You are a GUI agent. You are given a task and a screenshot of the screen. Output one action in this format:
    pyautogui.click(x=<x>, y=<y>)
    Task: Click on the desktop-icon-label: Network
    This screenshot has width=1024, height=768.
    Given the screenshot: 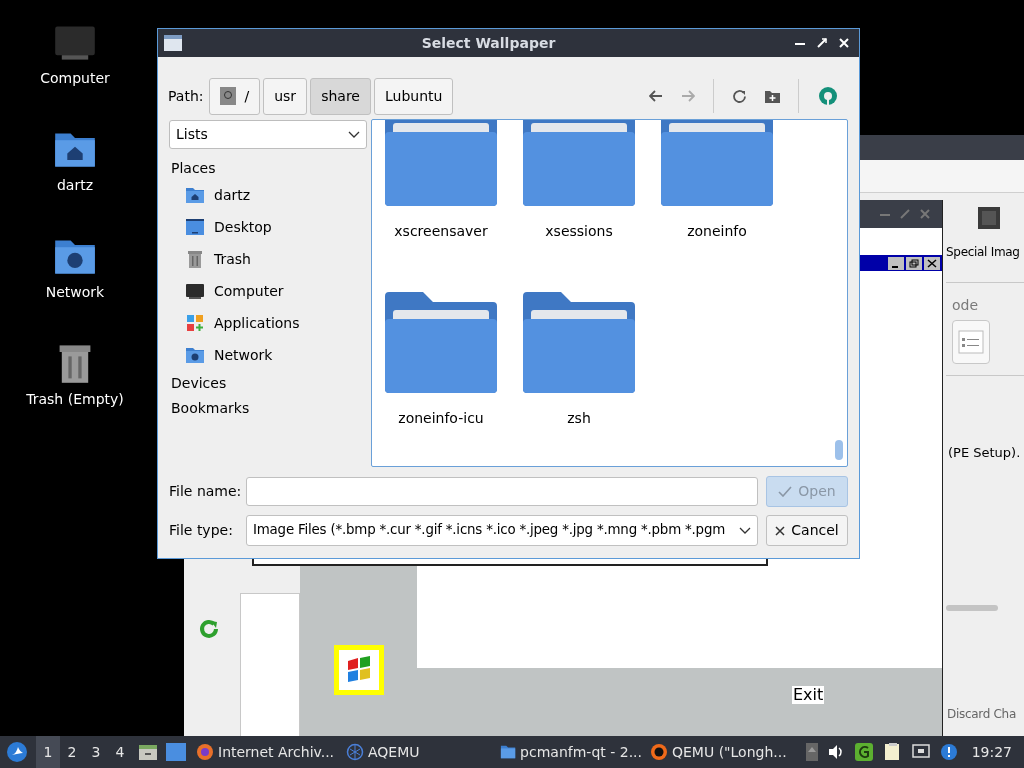 What is the action you would take?
    pyautogui.click(x=75, y=292)
    